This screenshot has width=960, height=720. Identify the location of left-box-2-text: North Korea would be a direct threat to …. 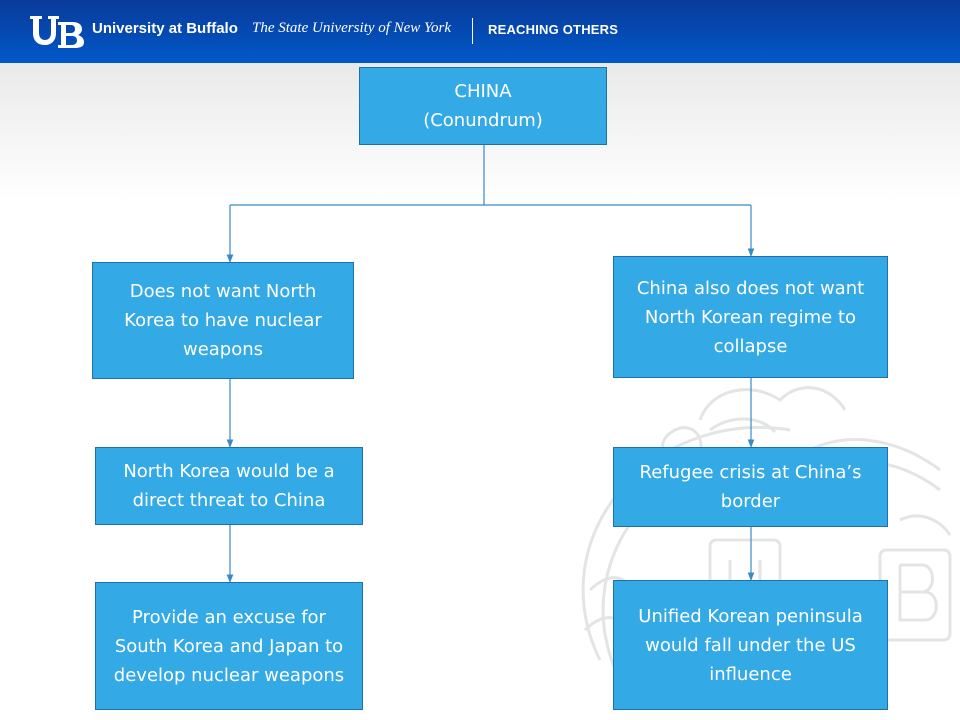
(229, 486).